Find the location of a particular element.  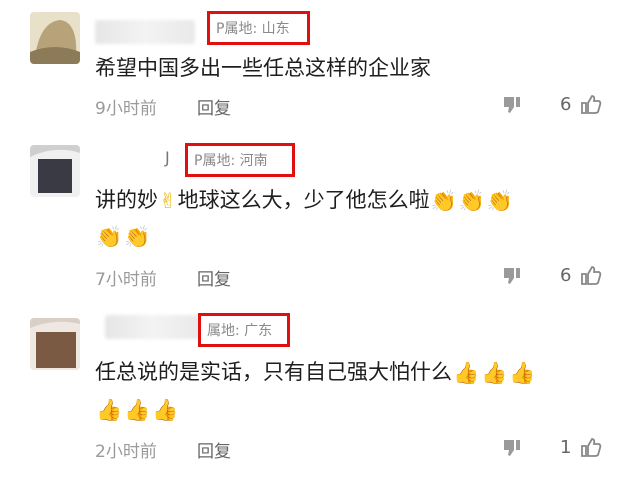

comment-text: 任总说的是实话，只有自己强大怕什么👍👍👍 is located at coordinates (315, 372).